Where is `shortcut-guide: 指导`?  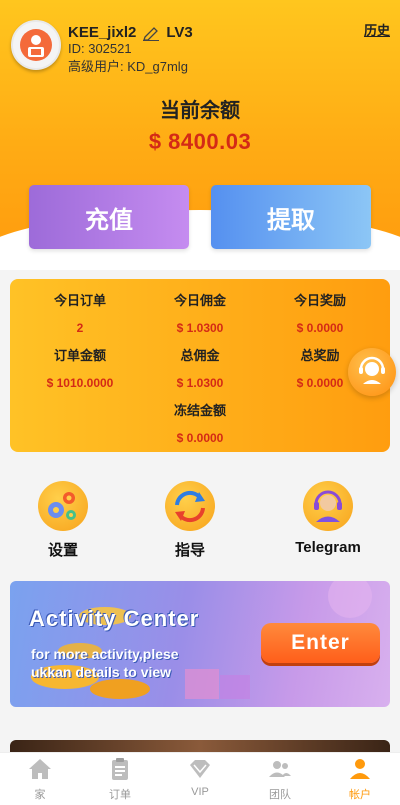
shortcut-guide: 指导 is located at coordinates (190, 520).